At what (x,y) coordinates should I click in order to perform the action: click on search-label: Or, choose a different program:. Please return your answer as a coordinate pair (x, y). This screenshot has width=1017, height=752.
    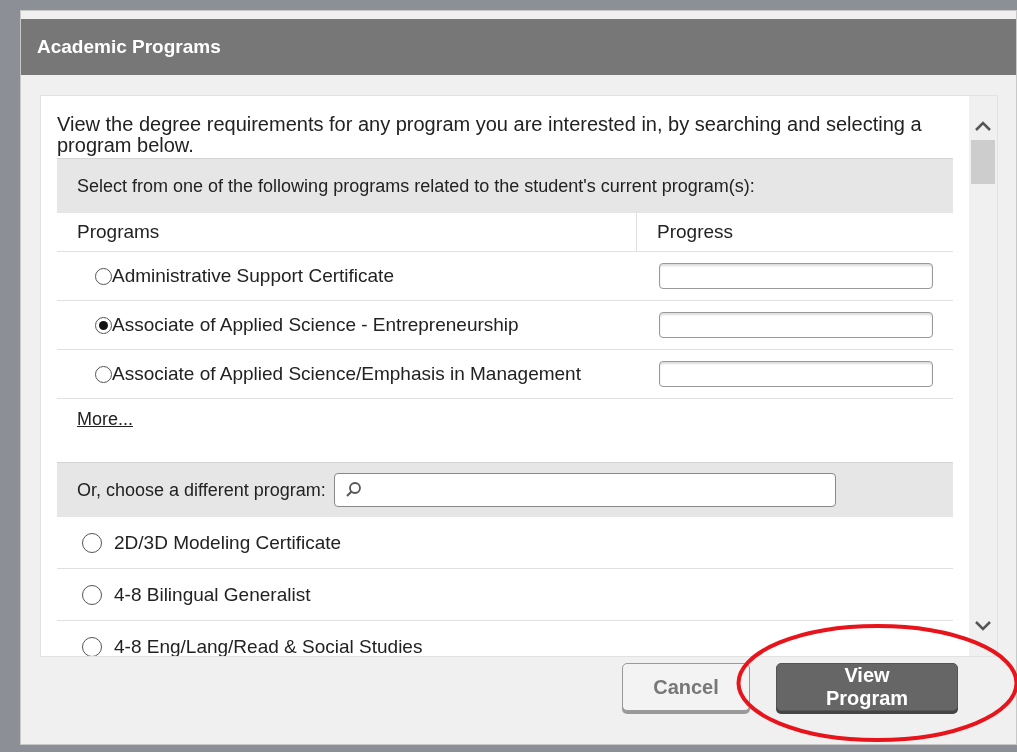
    Looking at the image, I should click on (201, 490).